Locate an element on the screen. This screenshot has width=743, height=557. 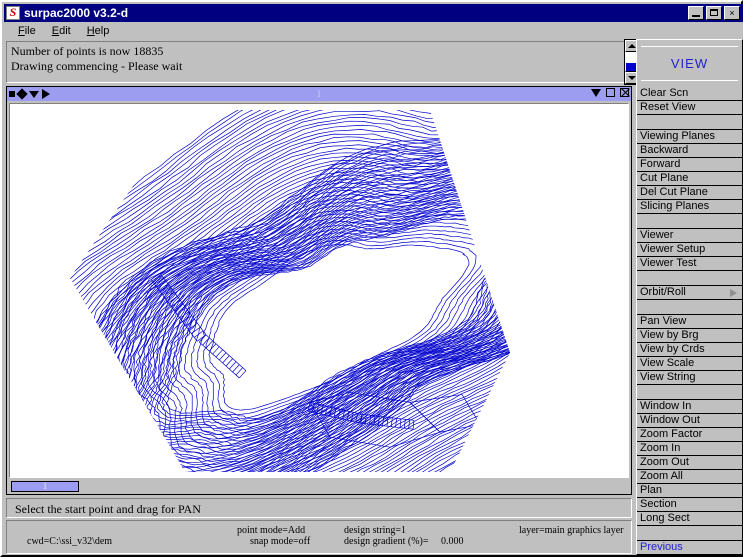
view-menu-item-del-cut-plane: Del Cut Plane is located at coordinates (689, 193).